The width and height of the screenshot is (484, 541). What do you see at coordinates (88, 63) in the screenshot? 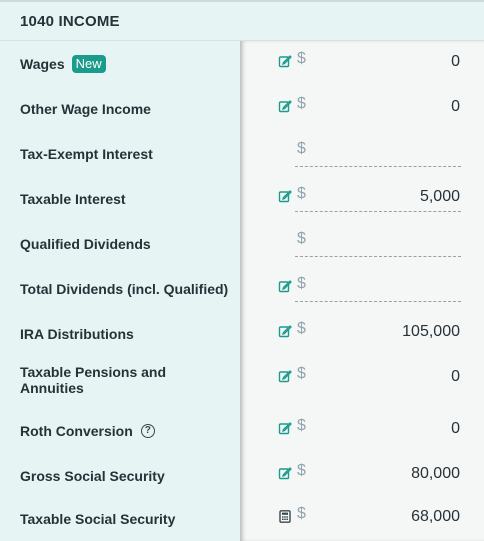
I see `new-badge: New` at bounding box center [88, 63].